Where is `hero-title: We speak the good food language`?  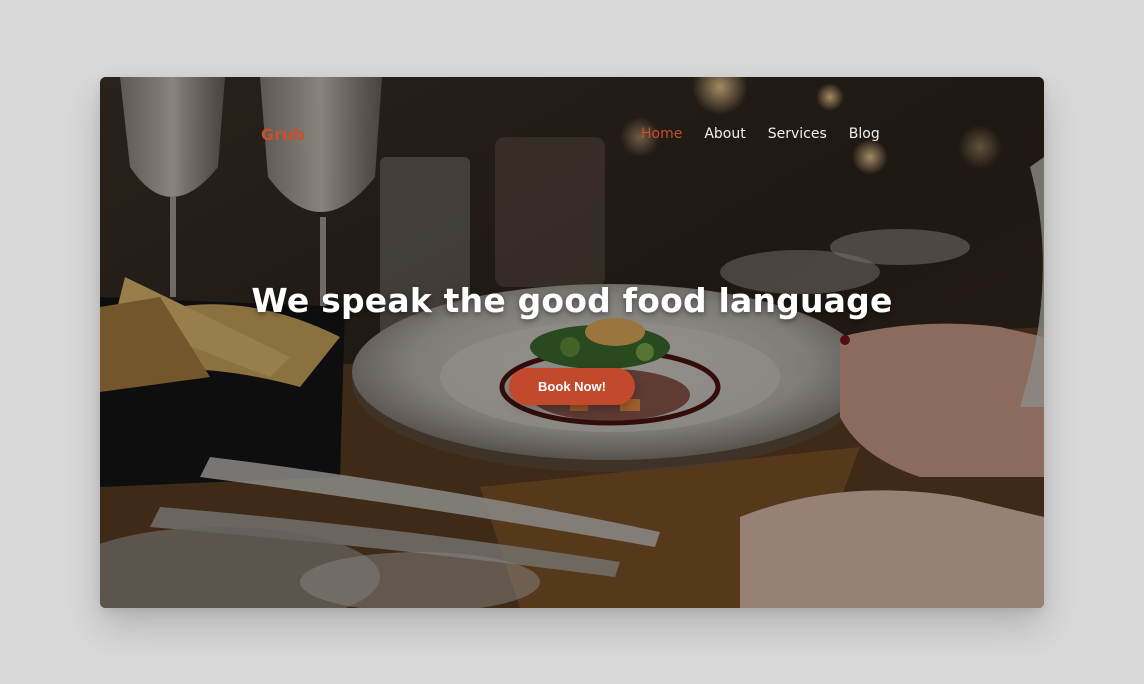 hero-title: We speak the good food language is located at coordinates (572, 300).